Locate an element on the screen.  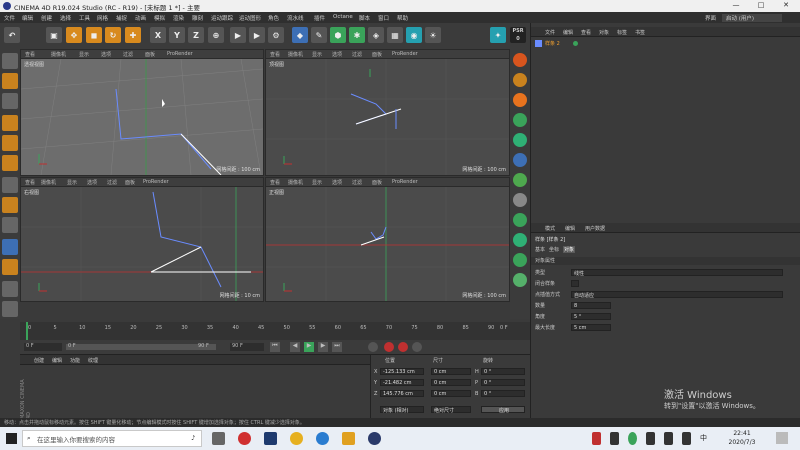
octane-s-icon is located at coordinates (520, 100).